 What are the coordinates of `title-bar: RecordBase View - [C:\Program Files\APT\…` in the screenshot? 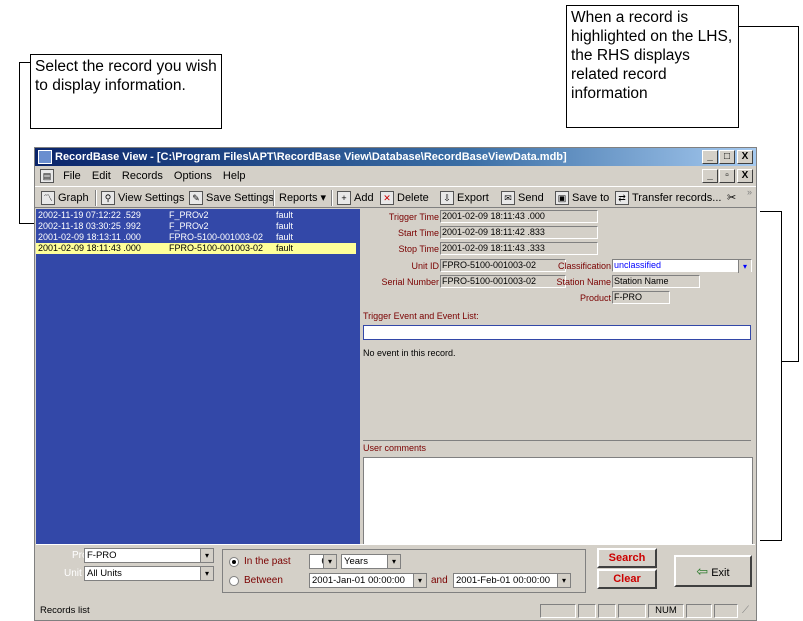 It's located at (395, 157).